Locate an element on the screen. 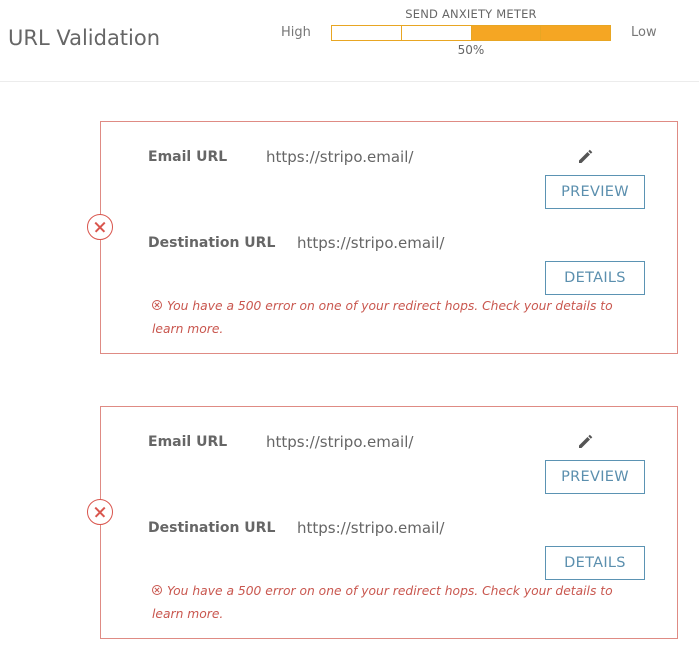  anxiety-meter-bar is located at coordinates (471, 33).